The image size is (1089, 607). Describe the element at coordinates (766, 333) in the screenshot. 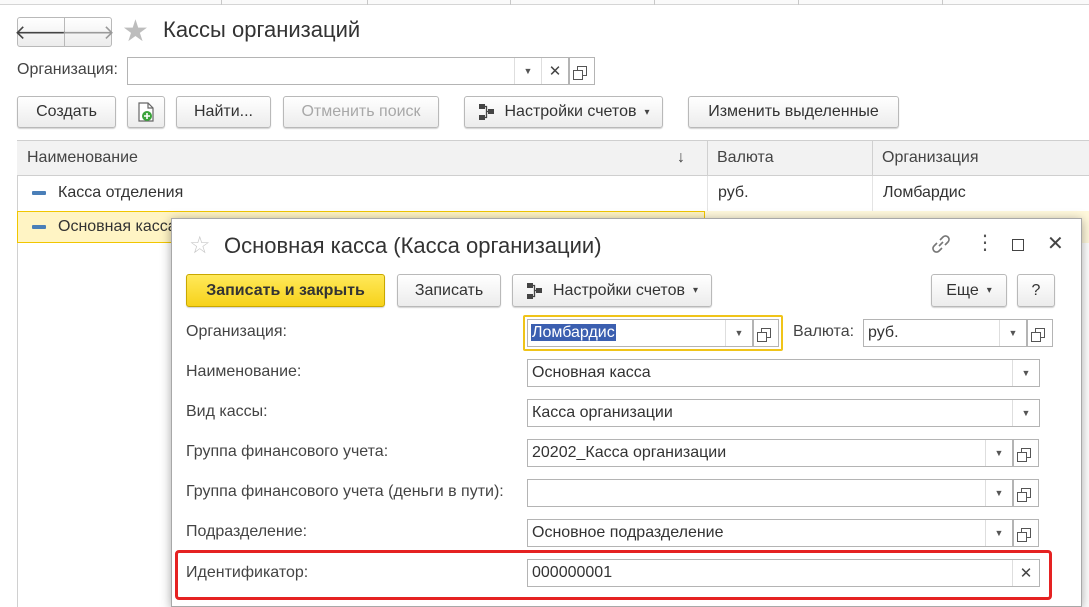

I see `org-open-button` at that location.